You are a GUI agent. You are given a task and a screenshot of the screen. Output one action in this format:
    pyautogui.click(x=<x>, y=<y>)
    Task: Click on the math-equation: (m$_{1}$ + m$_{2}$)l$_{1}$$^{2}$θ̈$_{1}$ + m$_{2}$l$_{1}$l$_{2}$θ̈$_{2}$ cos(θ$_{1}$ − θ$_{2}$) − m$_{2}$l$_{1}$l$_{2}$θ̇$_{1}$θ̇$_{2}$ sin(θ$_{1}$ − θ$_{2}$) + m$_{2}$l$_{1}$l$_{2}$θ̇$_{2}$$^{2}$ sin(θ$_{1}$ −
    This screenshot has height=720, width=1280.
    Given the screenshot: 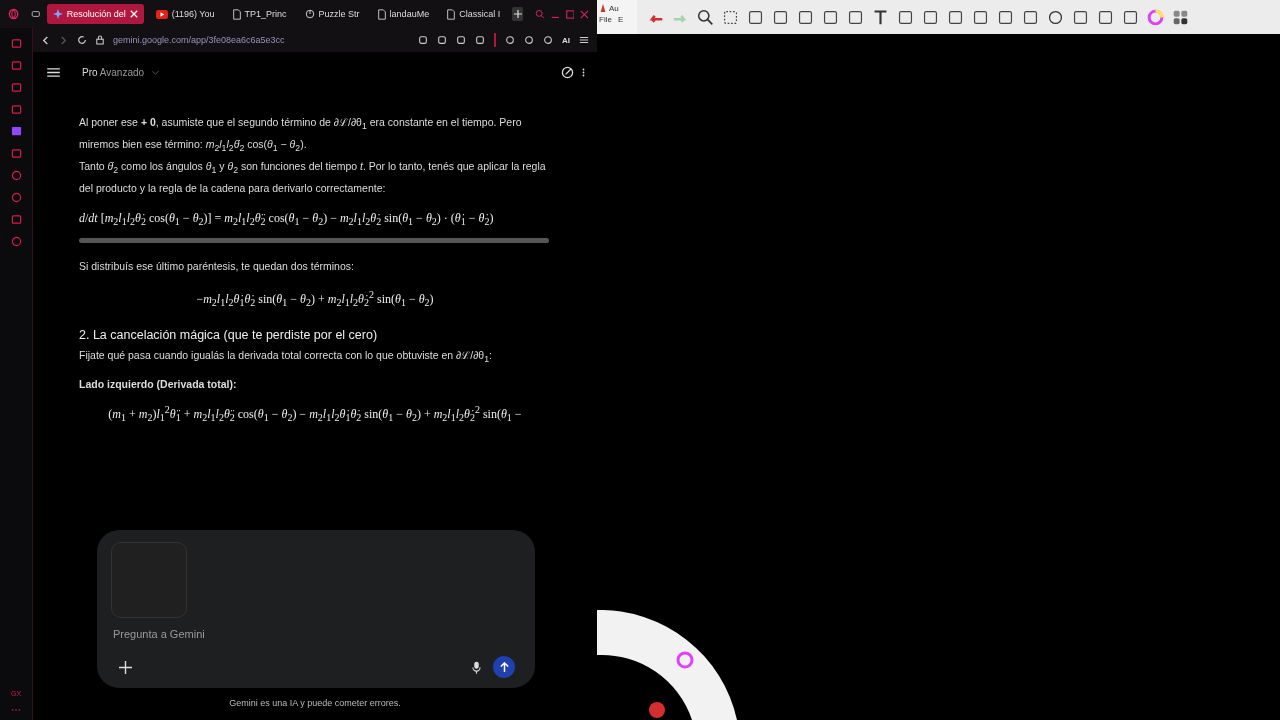 What is the action you would take?
    pyautogui.click(x=315, y=414)
    